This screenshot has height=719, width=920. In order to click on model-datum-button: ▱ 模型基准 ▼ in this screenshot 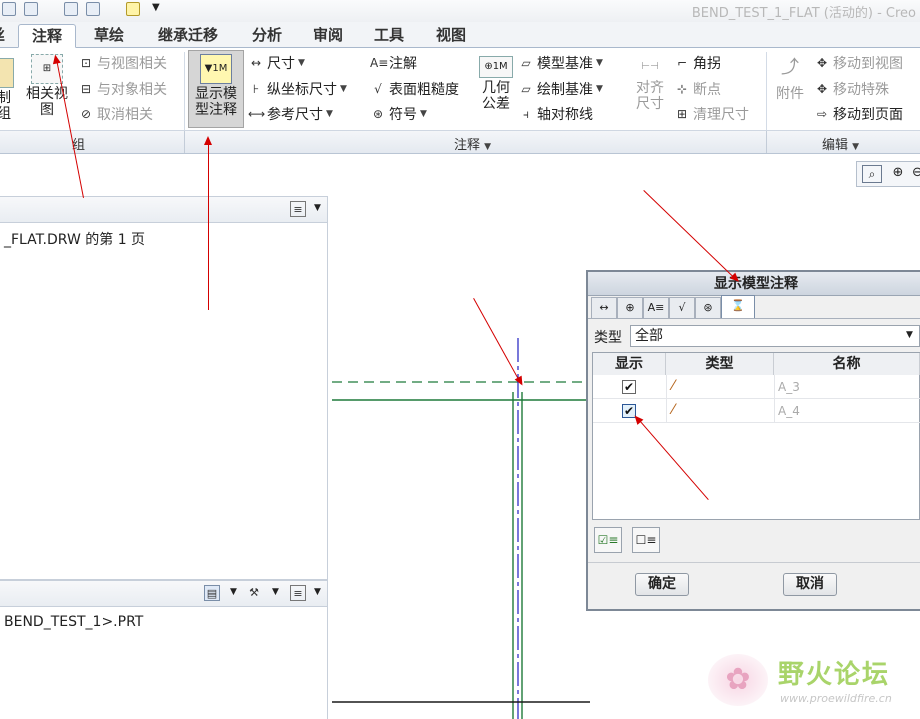, I will do `click(560, 63)`.